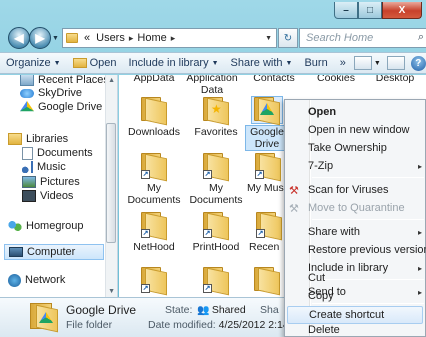 The image size is (426, 337). I want to click on menu-item-cut: Cut, so click(355, 278).